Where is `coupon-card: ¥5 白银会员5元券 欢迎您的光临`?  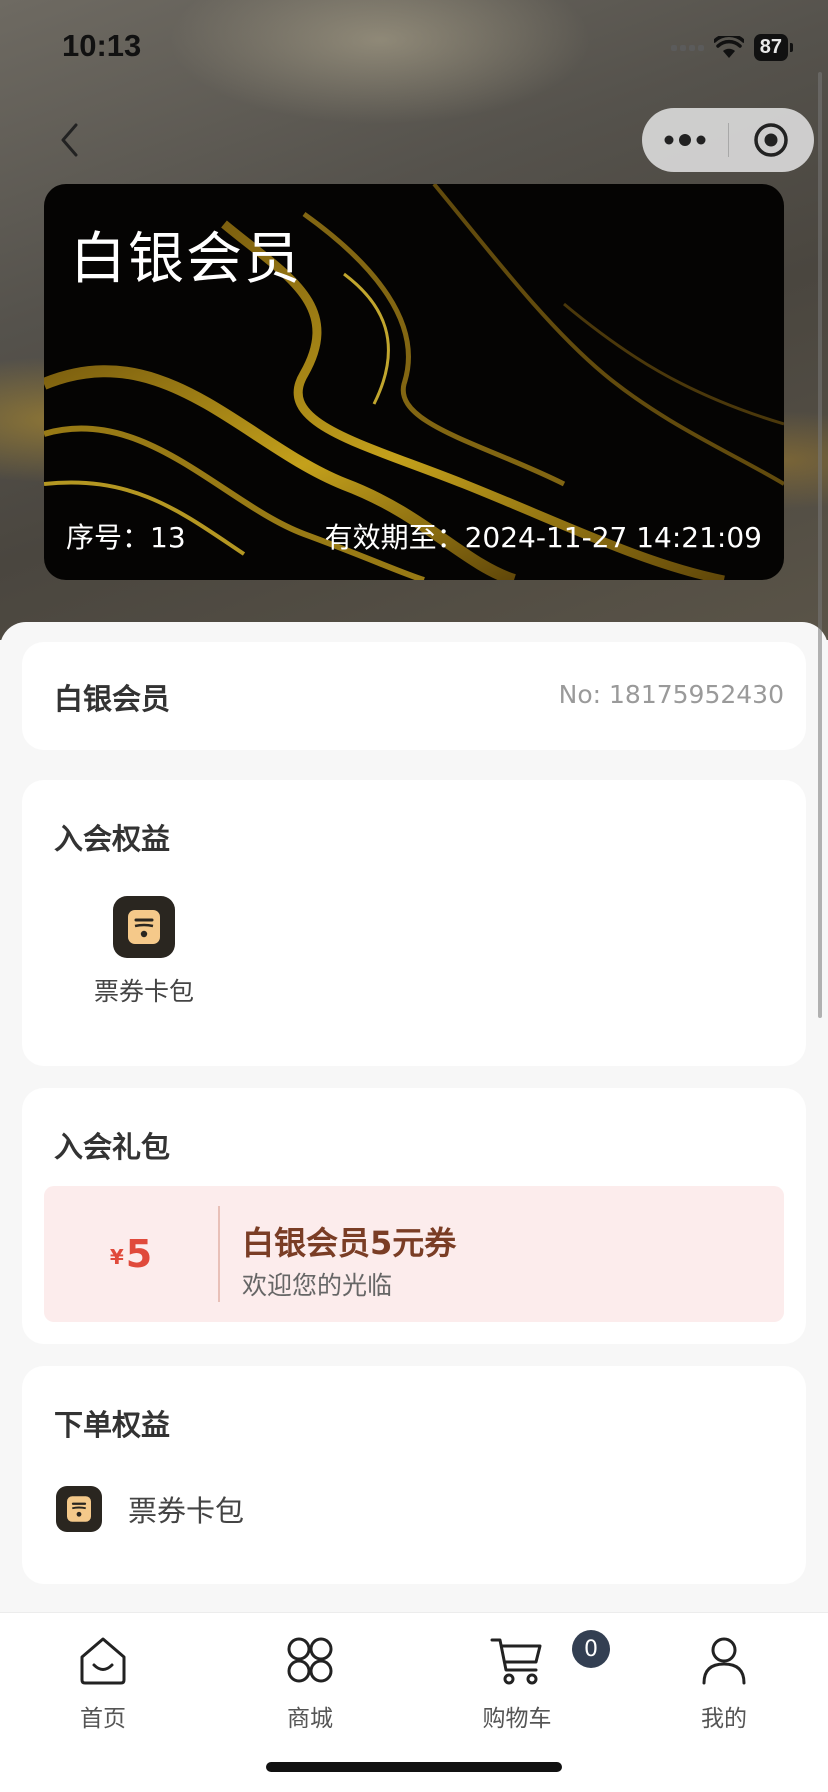
coupon-card: ¥5 白银会员5元券 欢迎您的光临 is located at coordinates (414, 1254).